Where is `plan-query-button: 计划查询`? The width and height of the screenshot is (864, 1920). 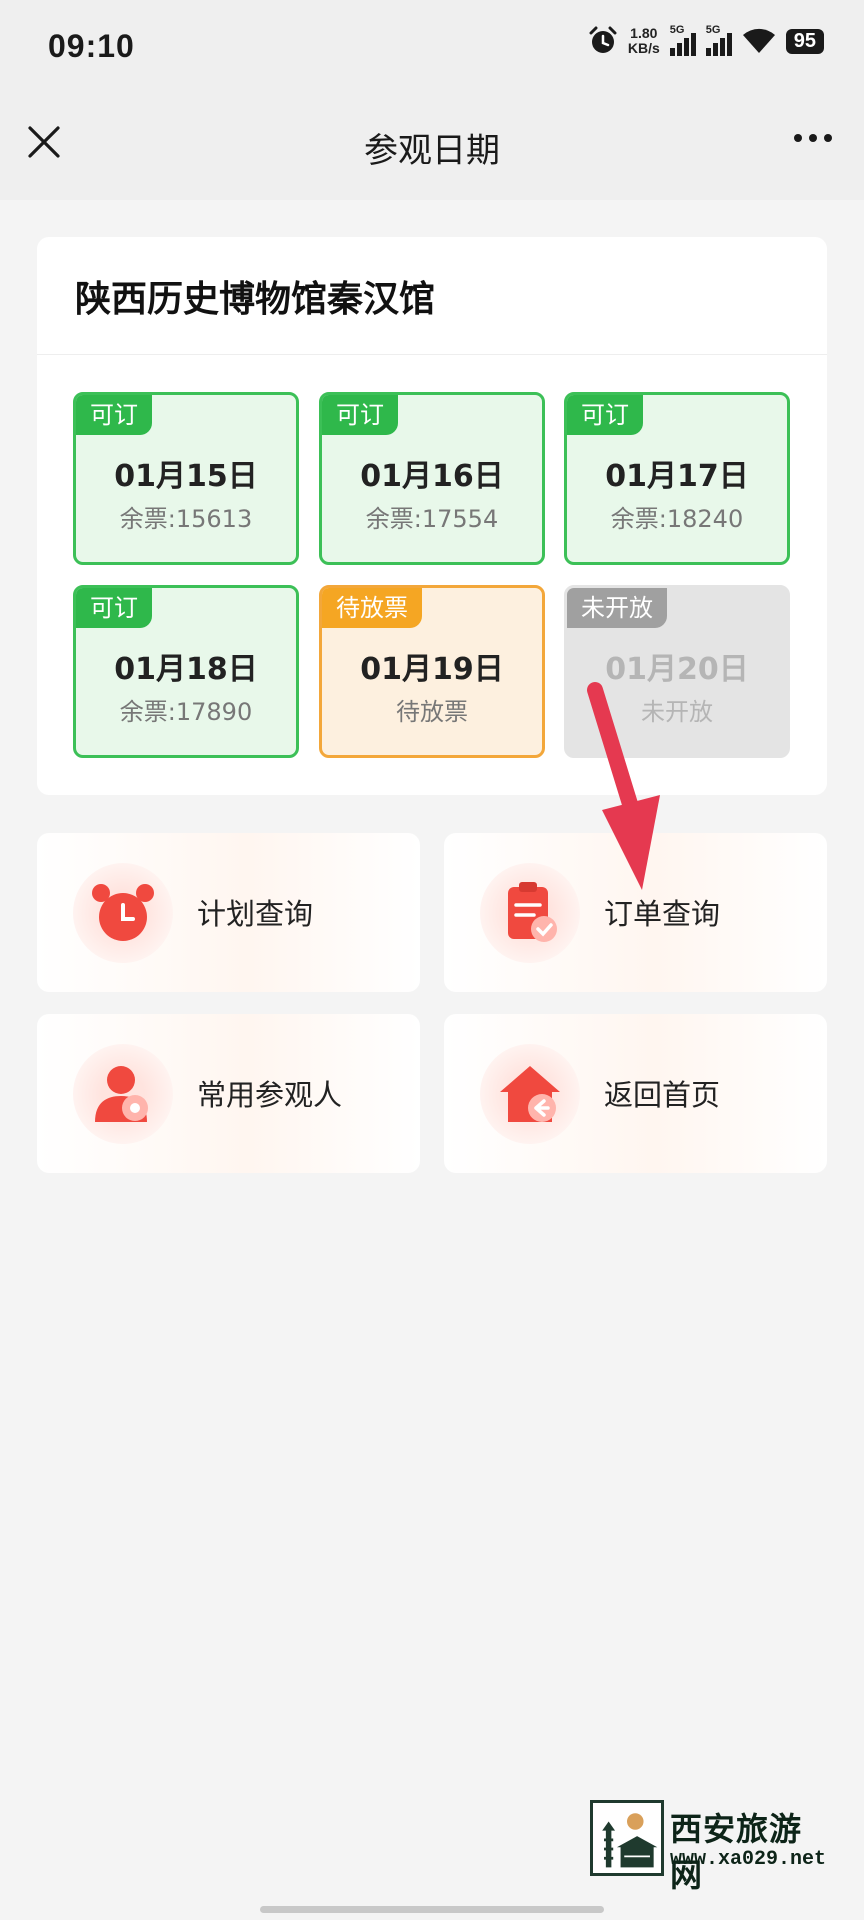 plan-query-button: 计划查询 is located at coordinates (228, 912).